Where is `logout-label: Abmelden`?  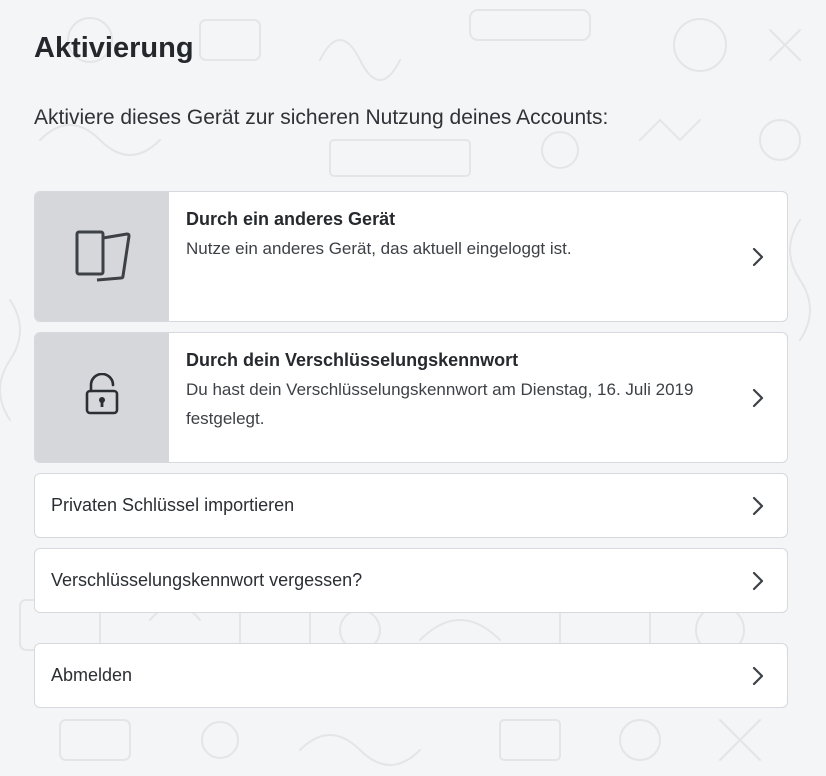
logout-label: Abmelden is located at coordinates (92, 675).